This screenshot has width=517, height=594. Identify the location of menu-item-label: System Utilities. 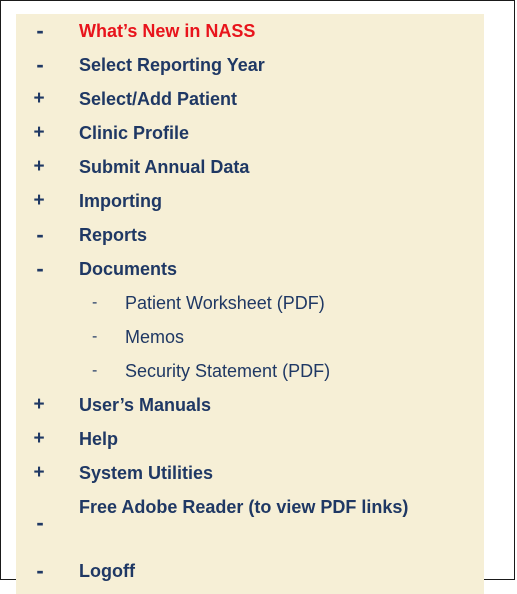
(146, 473).